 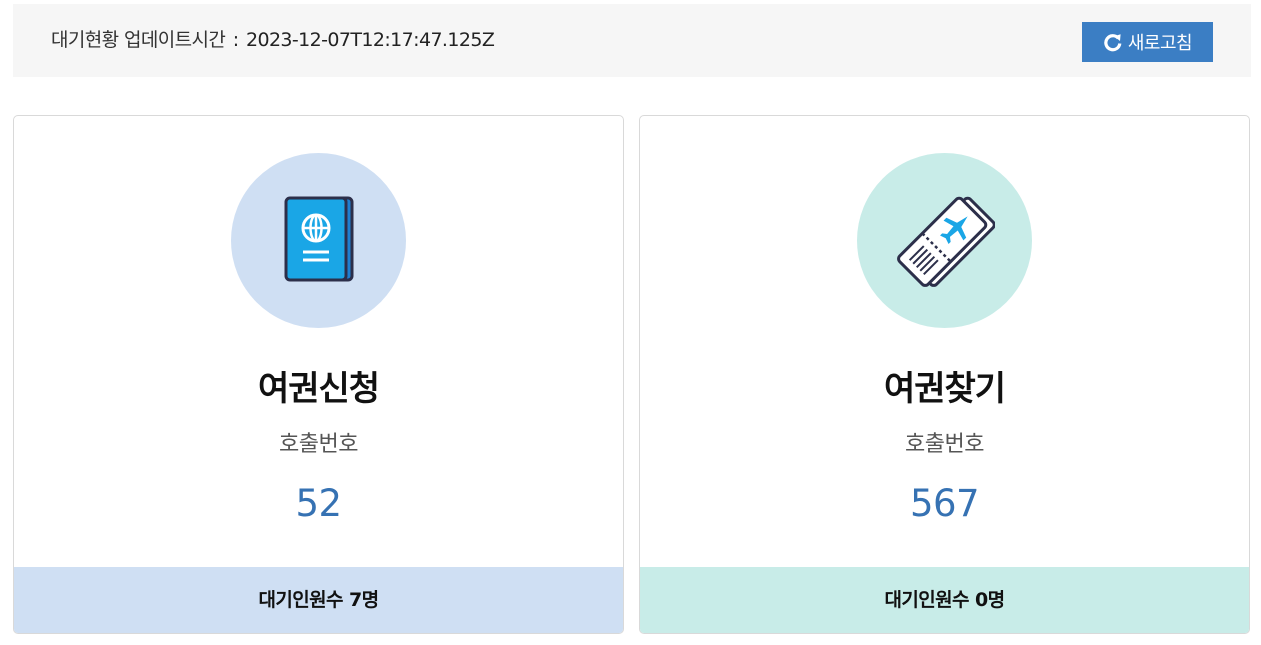 I want to click on refresh-button: 새로고침, so click(x=1147, y=42).